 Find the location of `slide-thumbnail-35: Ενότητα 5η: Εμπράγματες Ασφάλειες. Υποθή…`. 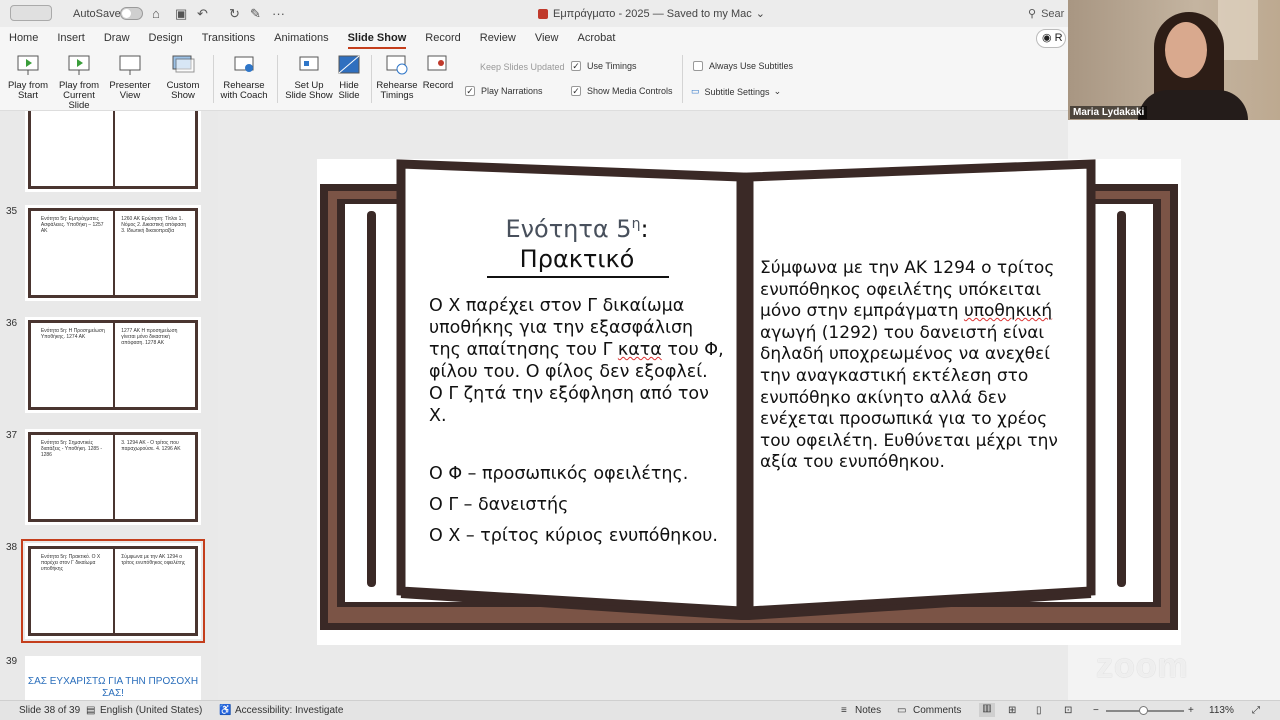

slide-thumbnail-35: Ενότητα 5η: Εμπράγματες Ασφάλειες. Υποθή… is located at coordinates (113, 253).